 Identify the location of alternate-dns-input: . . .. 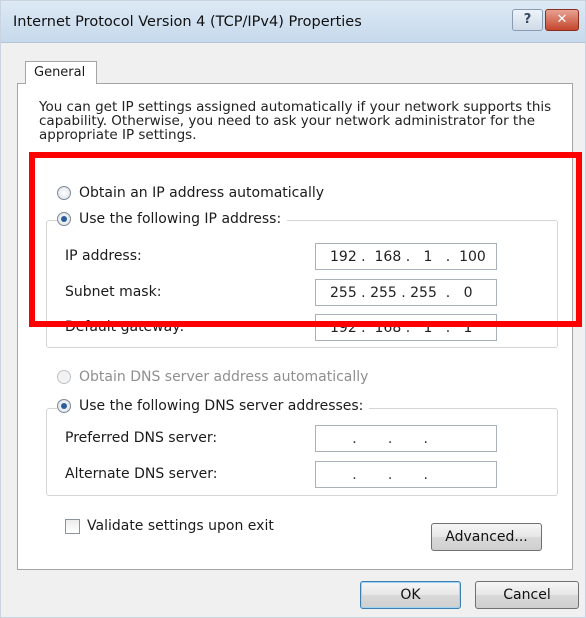
(406, 474).